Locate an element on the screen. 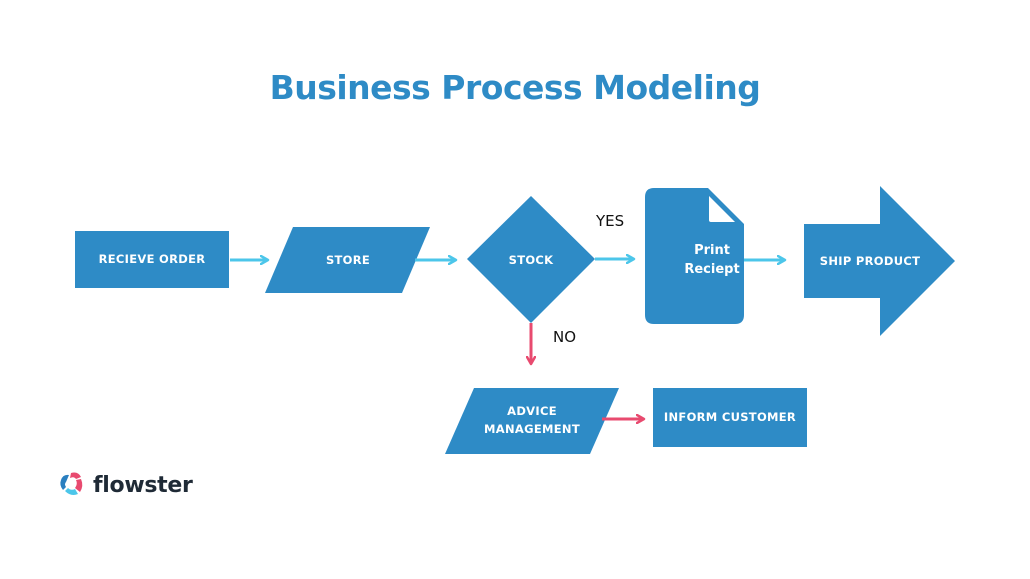 The image size is (1030, 579). node-label: STORE is located at coordinates (348, 260).